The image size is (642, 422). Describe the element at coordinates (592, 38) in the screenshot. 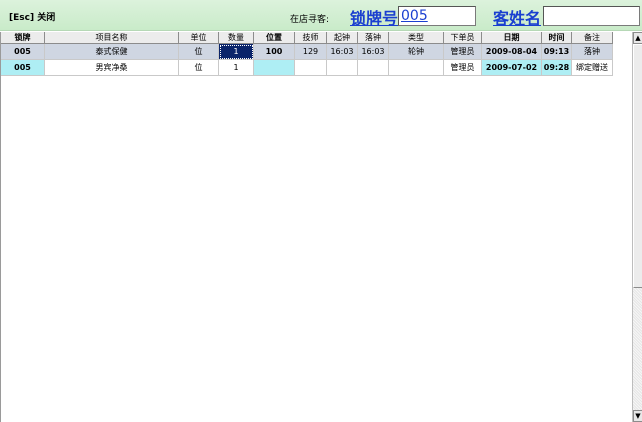

I see `col-header-remark: 备注` at that location.